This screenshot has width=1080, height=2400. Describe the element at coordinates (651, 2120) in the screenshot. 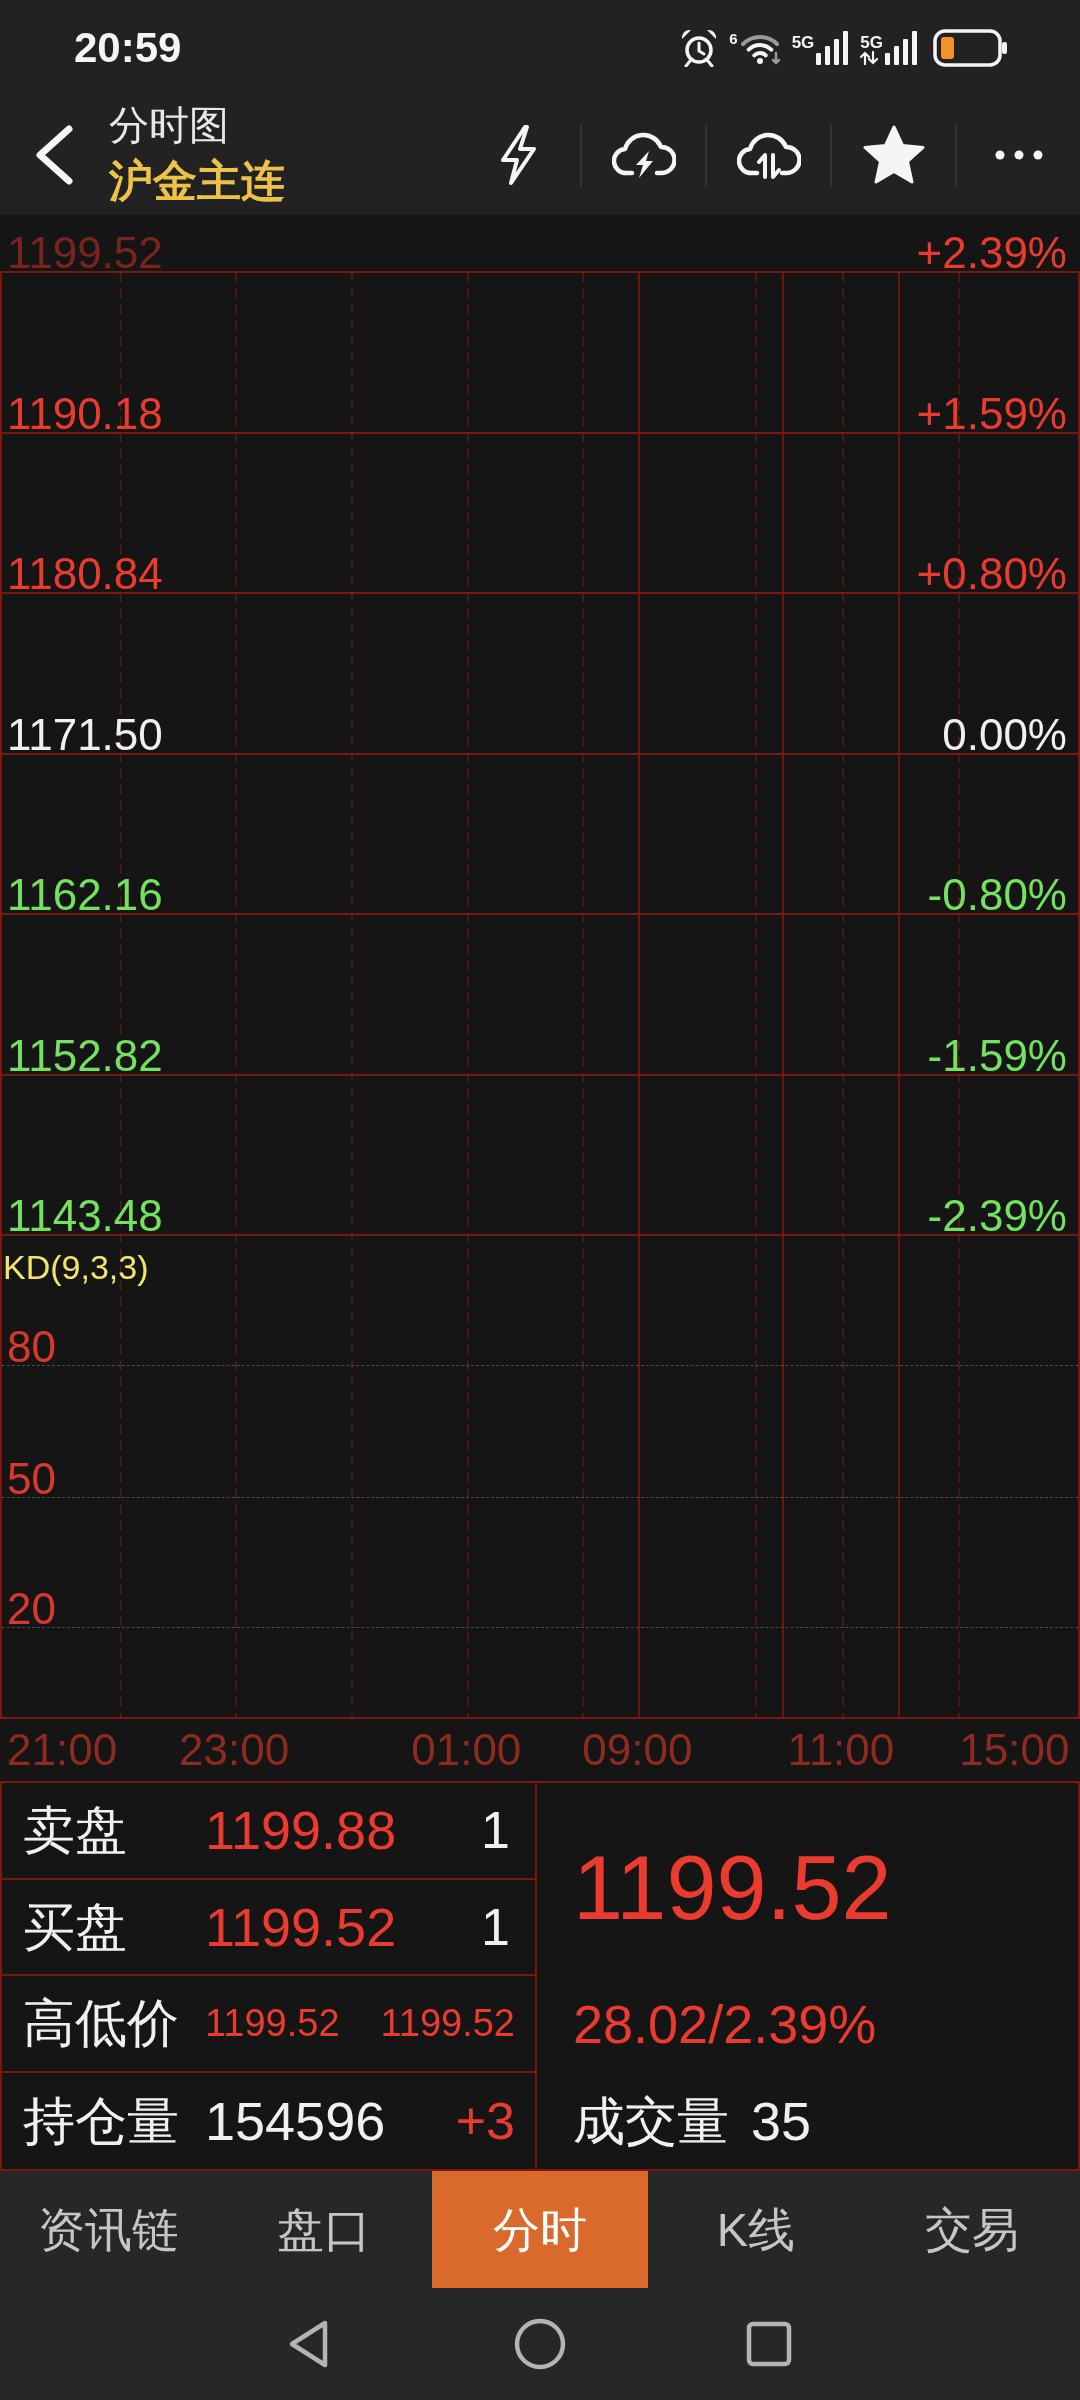

I see `volume-label: 成交量` at that location.